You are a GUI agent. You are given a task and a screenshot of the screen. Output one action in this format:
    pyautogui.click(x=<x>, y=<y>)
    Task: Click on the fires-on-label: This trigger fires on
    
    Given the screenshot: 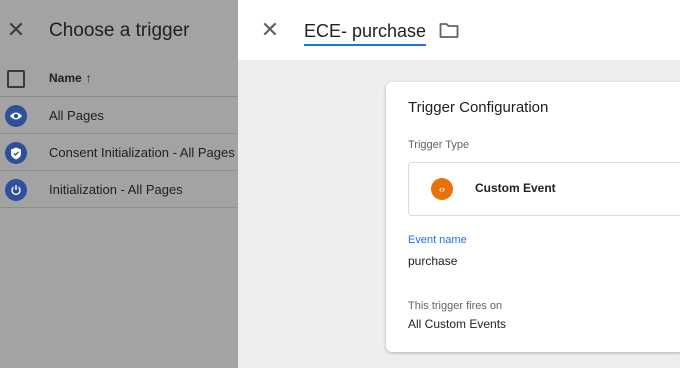 What is the action you would take?
    pyautogui.click(x=455, y=306)
    